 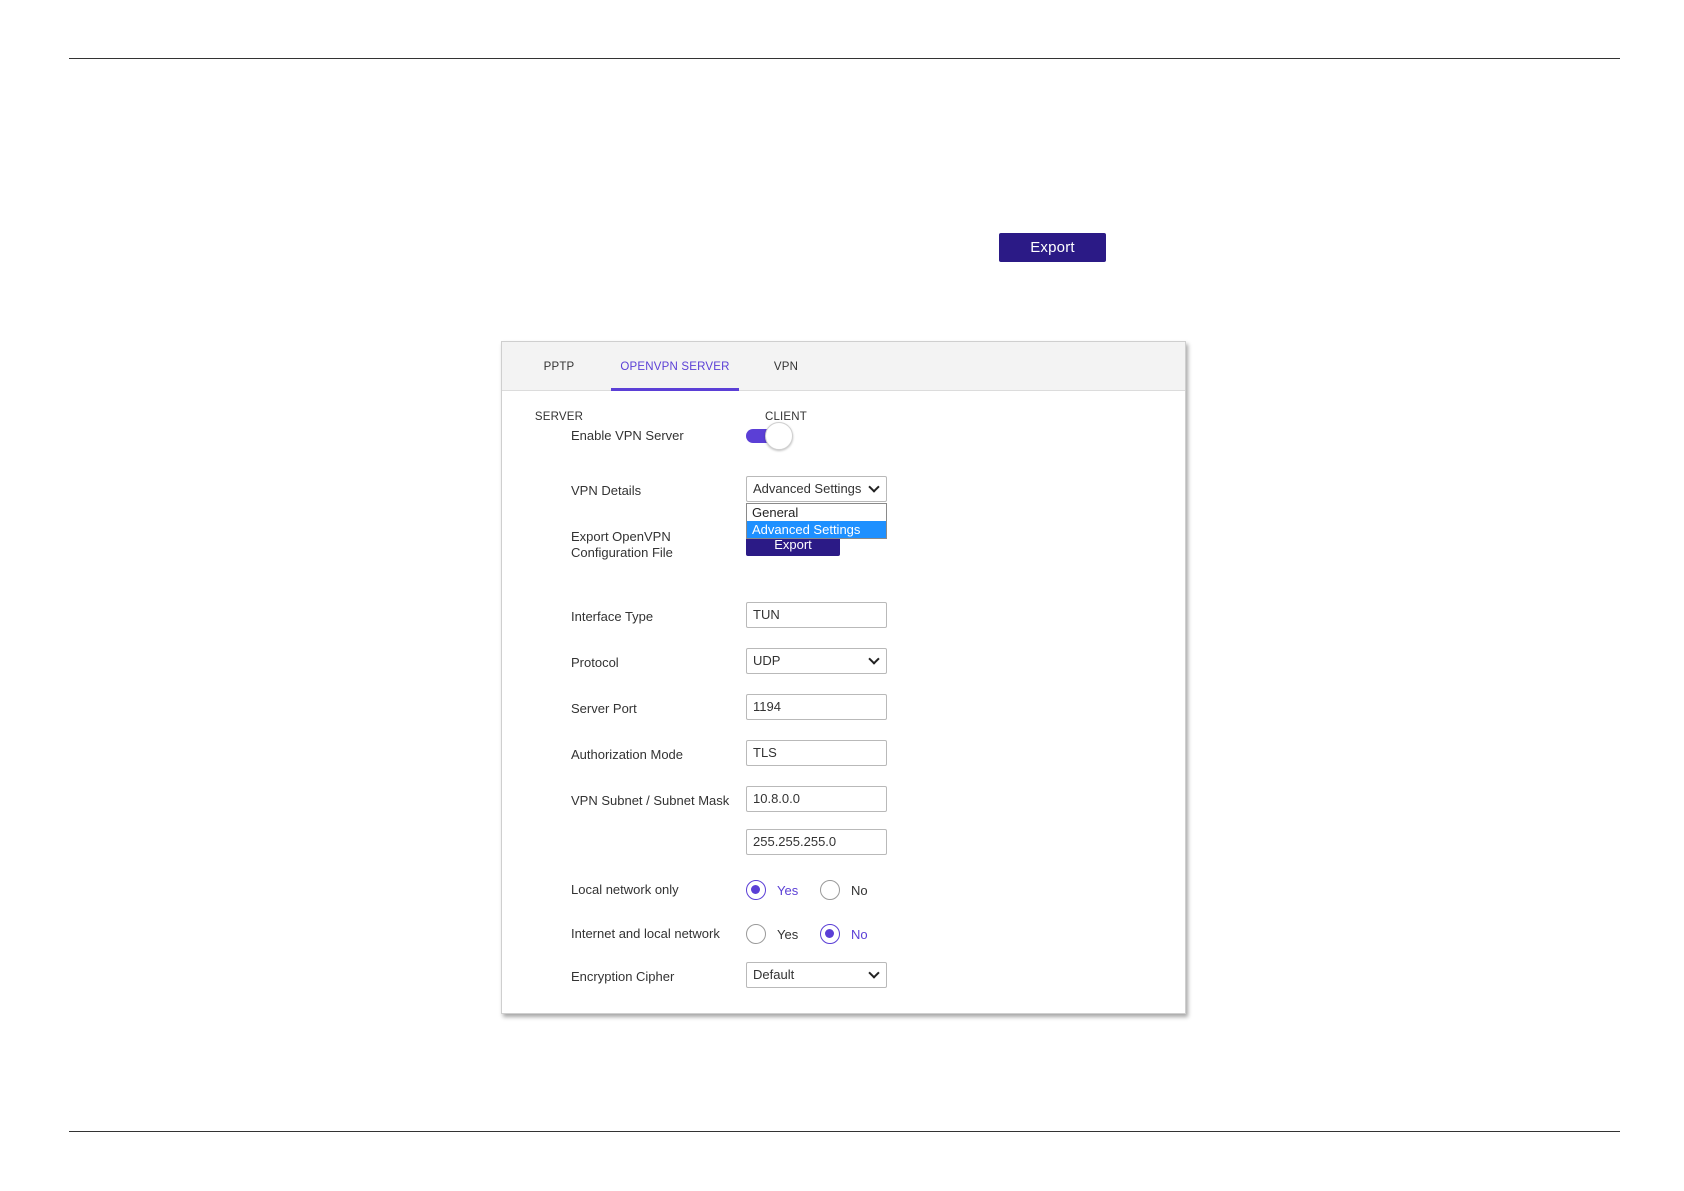 What do you see at coordinates (650, 800) in the screenshot?
I see `vpn-subnet-label: VPN Subnet / Subnet Mask` at bounding box center [650, 800].